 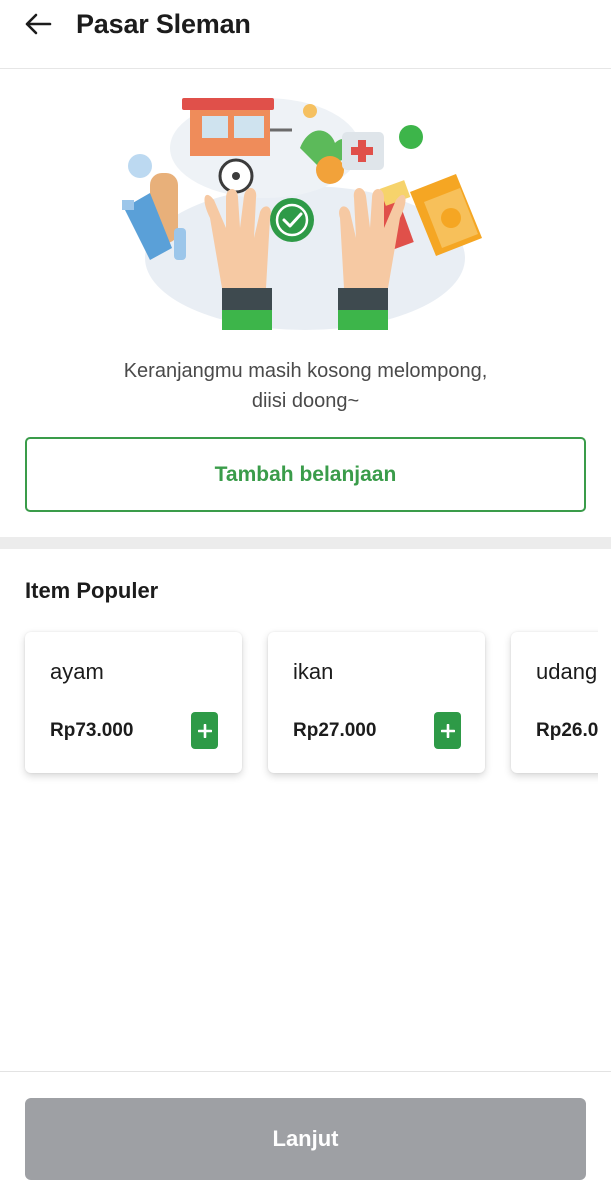 What do you see at coordinates (92, 590) in the screenshot?
I see `popular-items-title: Item Populer` at bounding box center [92, 590].